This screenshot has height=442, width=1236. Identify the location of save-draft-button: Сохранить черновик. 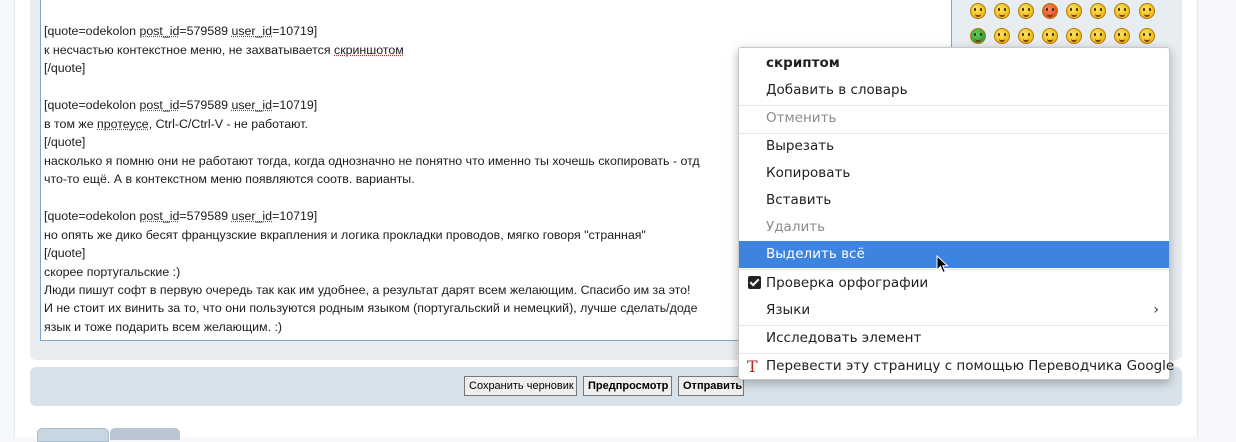
(520, 386).